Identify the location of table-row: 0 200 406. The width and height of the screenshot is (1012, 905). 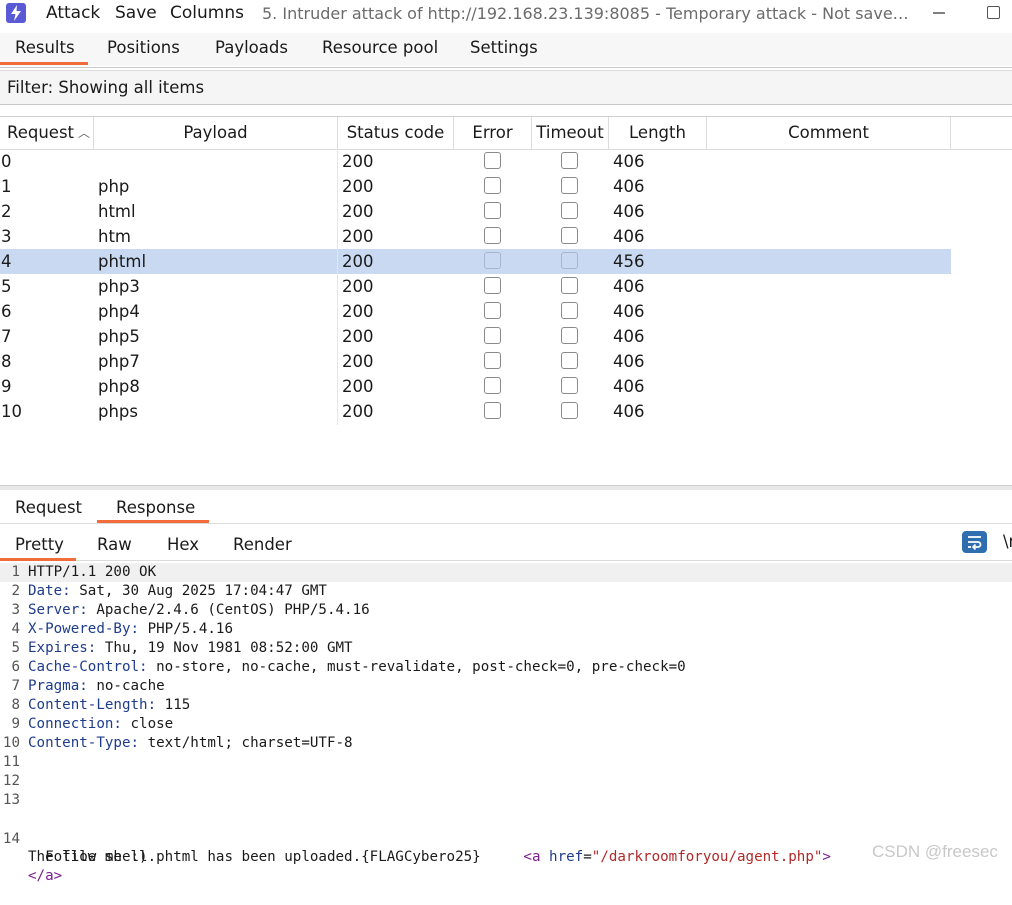
(475, 161).